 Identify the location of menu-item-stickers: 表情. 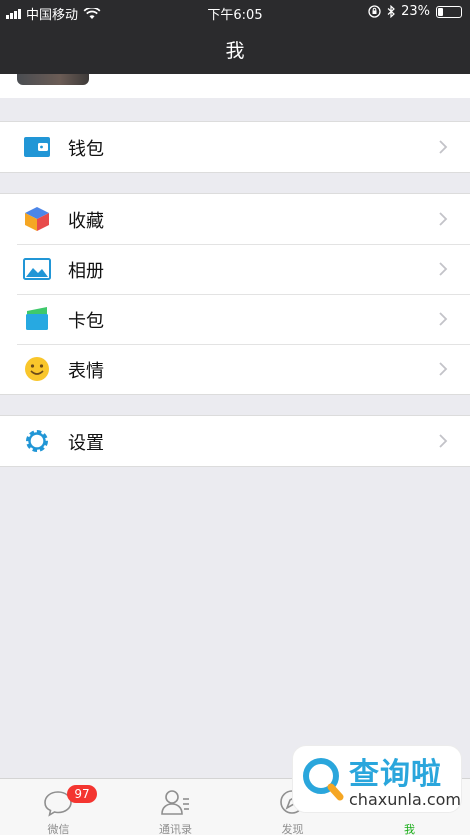
(235, 369).